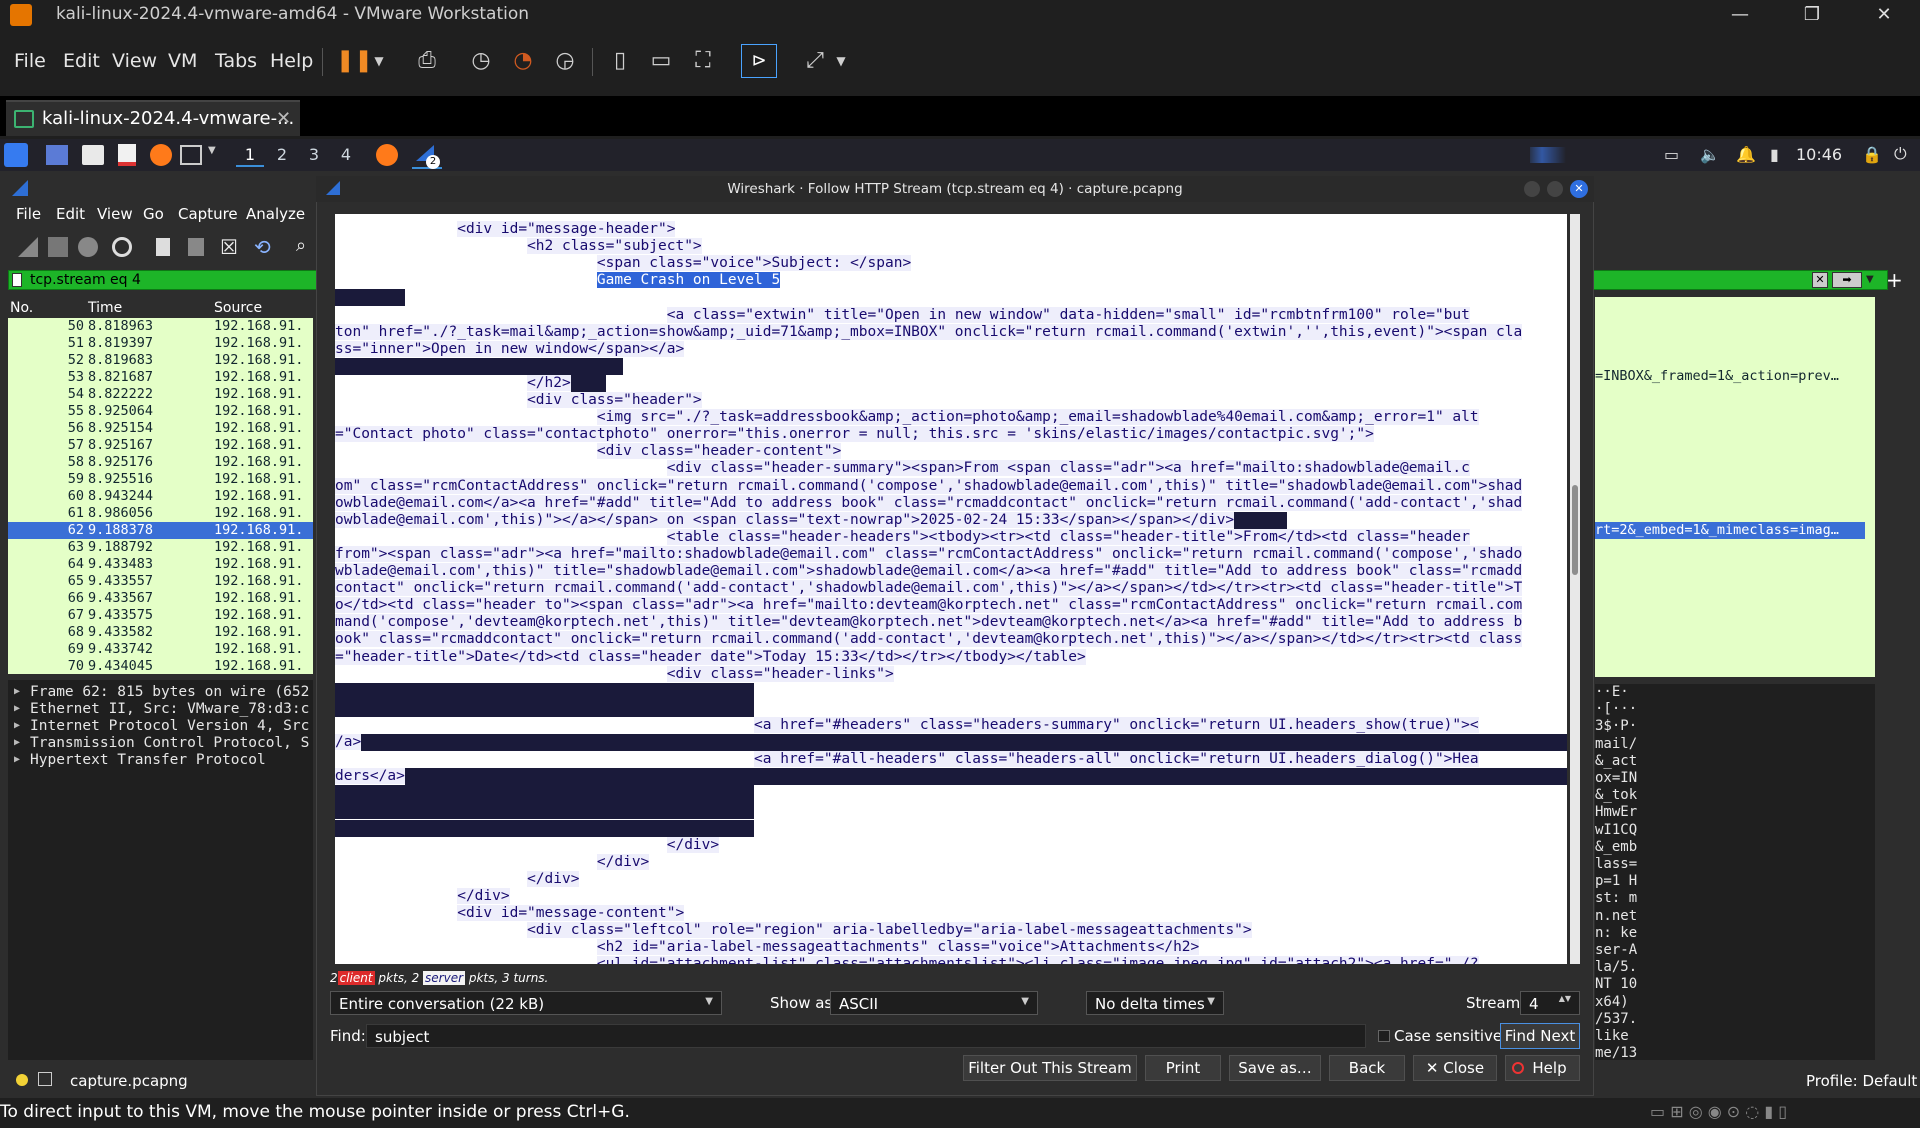  What do you see at coordinates (105, 308) in the screenshot?
I see `column-time: Time` at bounding box center [105, 308].